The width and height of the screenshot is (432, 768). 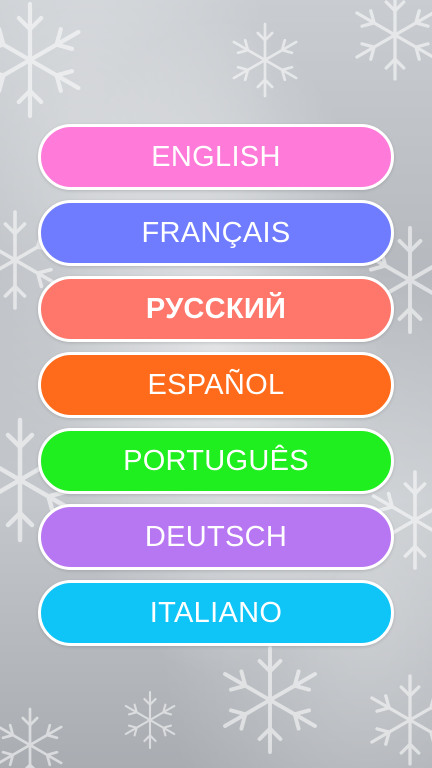 I want to click on language-button-french: FRANÇAIS, so click(x=216, y=233).